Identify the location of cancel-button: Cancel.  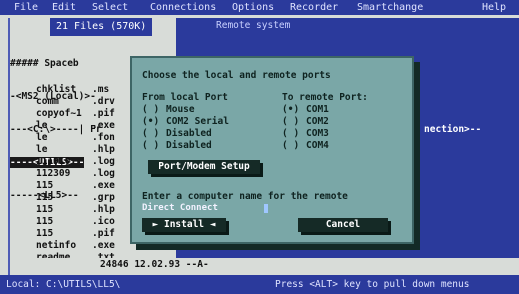
(343, 225).